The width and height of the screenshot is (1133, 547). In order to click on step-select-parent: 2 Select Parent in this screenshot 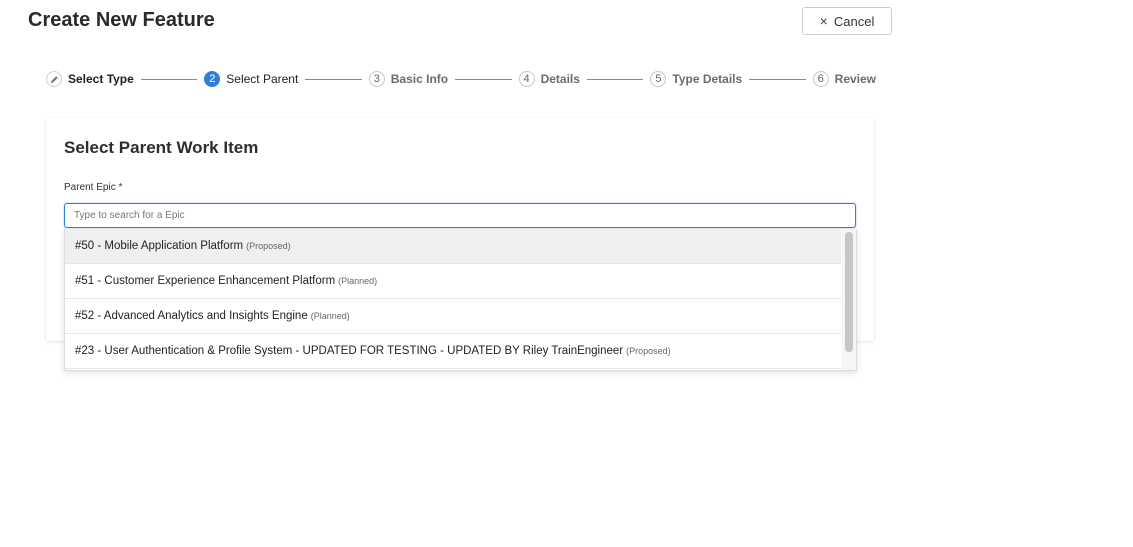, I will do `click(251, 79)`.